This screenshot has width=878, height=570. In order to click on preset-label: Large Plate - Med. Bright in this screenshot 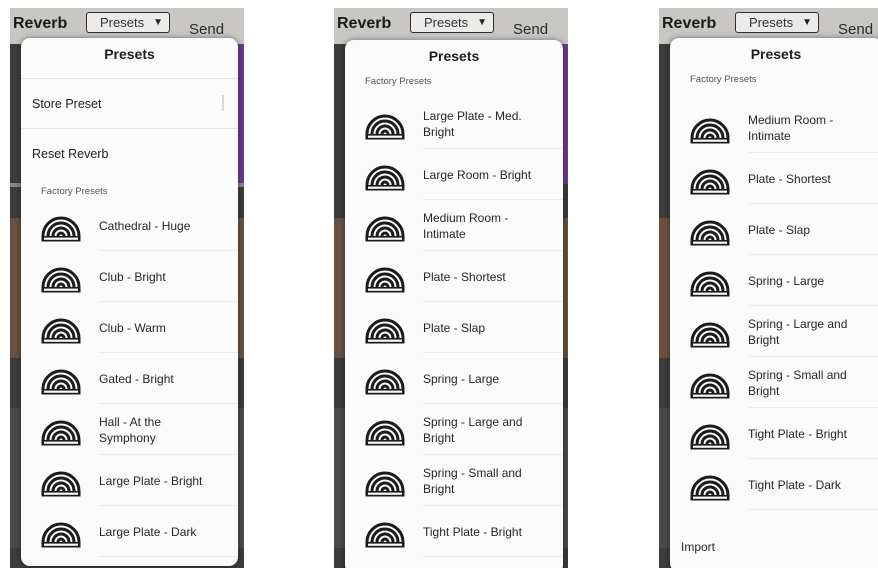, I will do `click(472, 123)`.